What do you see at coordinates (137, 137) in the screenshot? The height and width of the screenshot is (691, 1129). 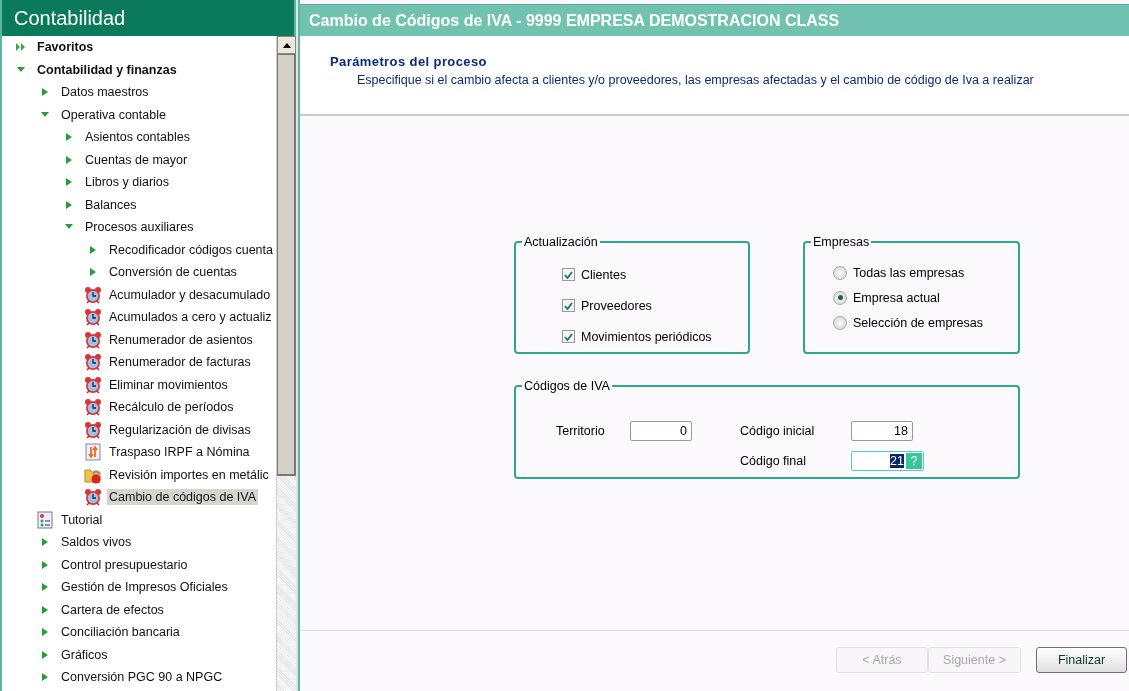 I see `tree-item: Asientos contables` at bounding box center [137, 137].